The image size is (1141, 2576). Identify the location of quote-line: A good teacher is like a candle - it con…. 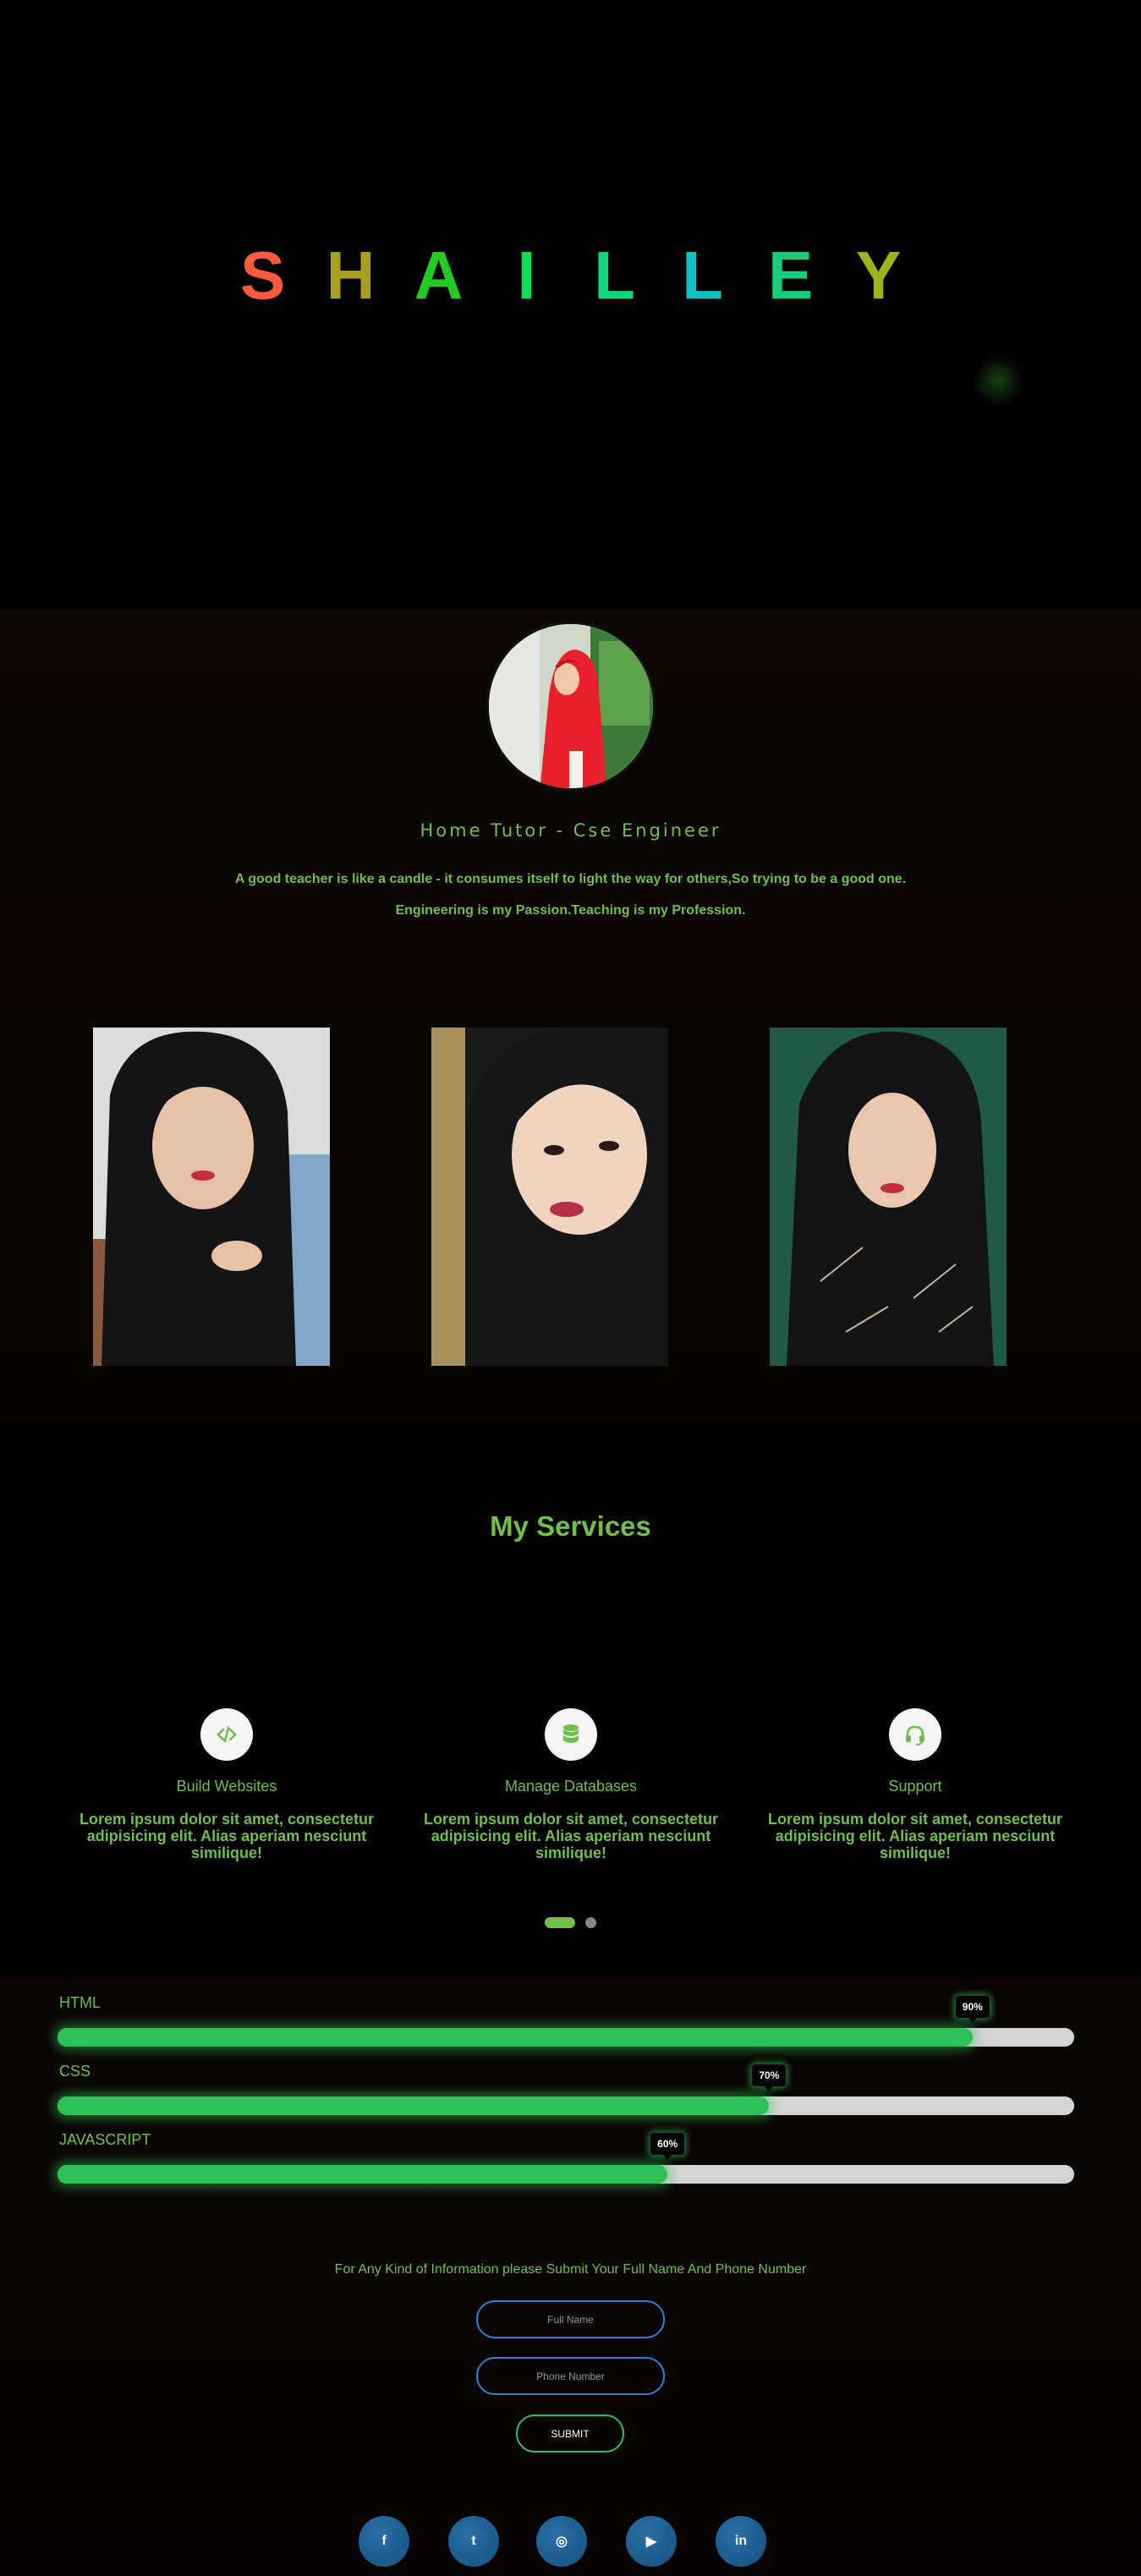
(570, 879).